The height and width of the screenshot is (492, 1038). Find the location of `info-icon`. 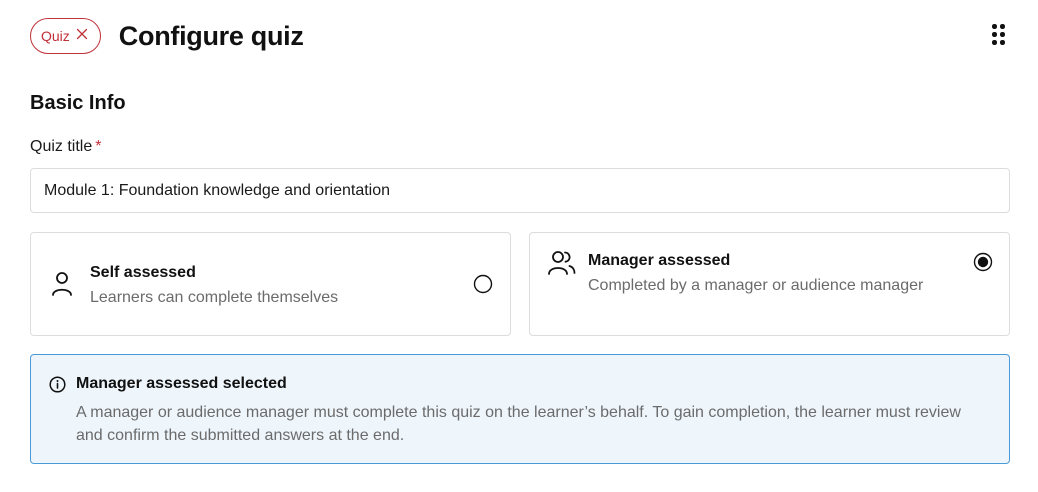

info-icon is located at coordinates (57, 387).